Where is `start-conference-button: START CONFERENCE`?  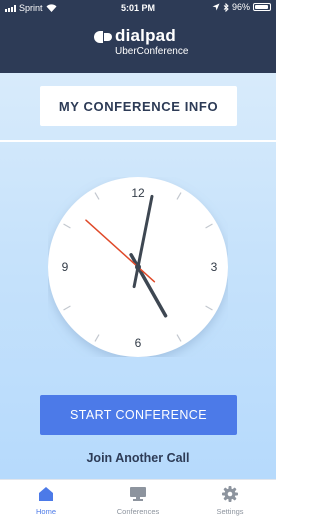
start-conference-button: START CONFERENCE is located at coordinates (138, 415).